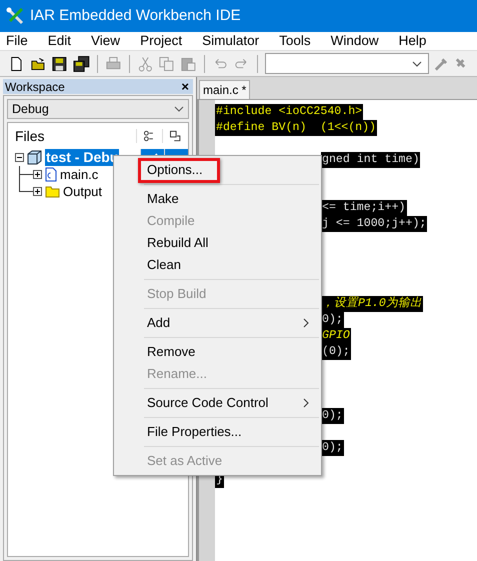  What do you see at coordinates (161, 41) in the screenshot?
I see `menu-item: Project` at bounding box center [161, 41].